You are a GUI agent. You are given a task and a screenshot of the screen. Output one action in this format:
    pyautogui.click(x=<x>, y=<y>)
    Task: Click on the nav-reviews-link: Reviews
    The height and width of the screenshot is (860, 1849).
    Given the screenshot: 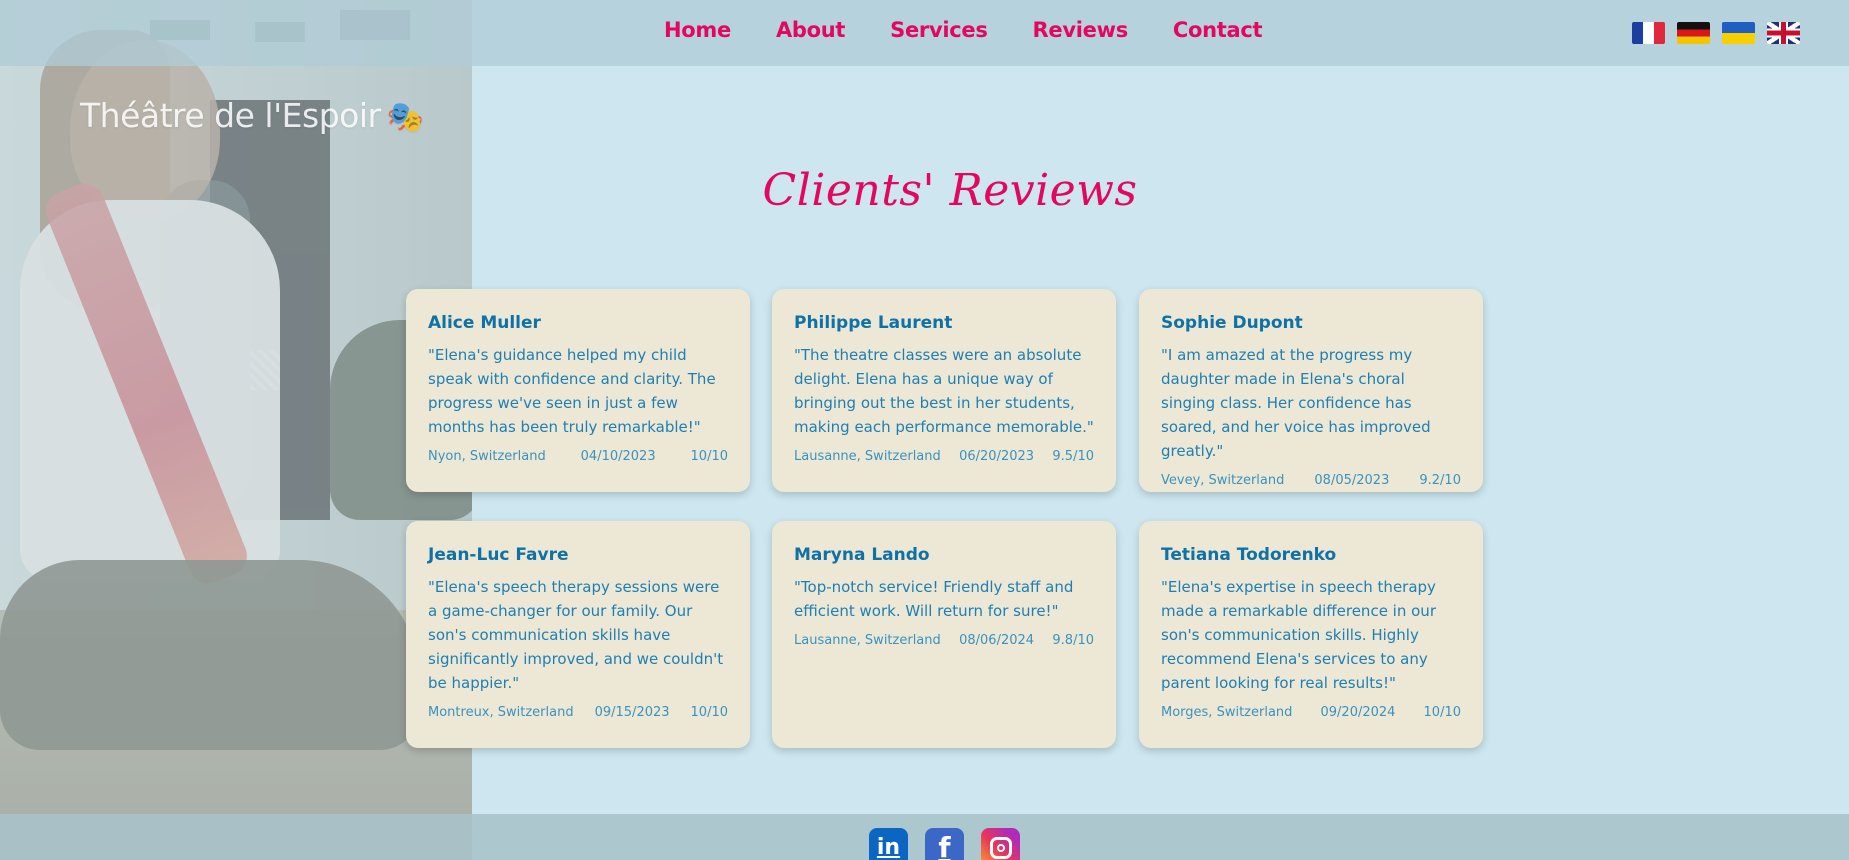 What is the action you would take?
    pyautogui.click(x=1081, y=30)
    